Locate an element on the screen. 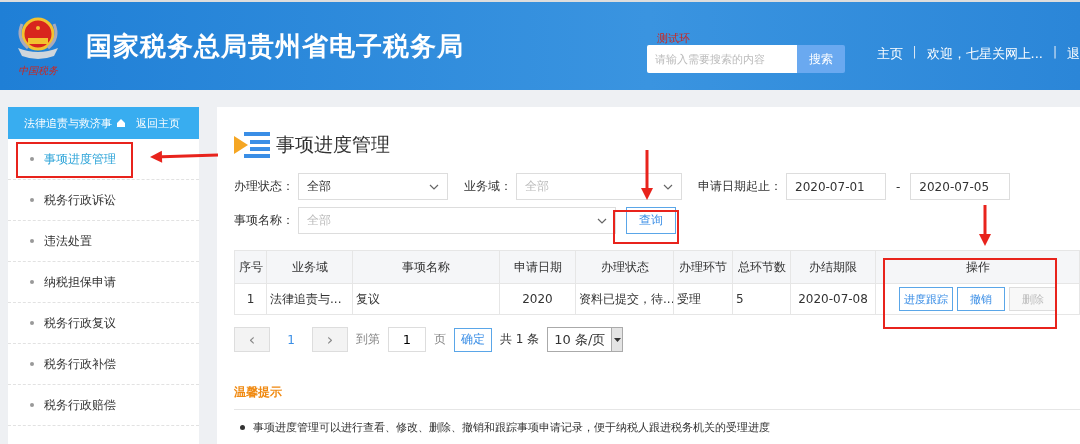 The image size is (1080, 444). tip-text: 事项进度管理可以进行查看、修改、删除、撤销和跟踪事项申请记录，便于纳税人跟进税务机关的受理进度 is located at coordinates (511, 427).